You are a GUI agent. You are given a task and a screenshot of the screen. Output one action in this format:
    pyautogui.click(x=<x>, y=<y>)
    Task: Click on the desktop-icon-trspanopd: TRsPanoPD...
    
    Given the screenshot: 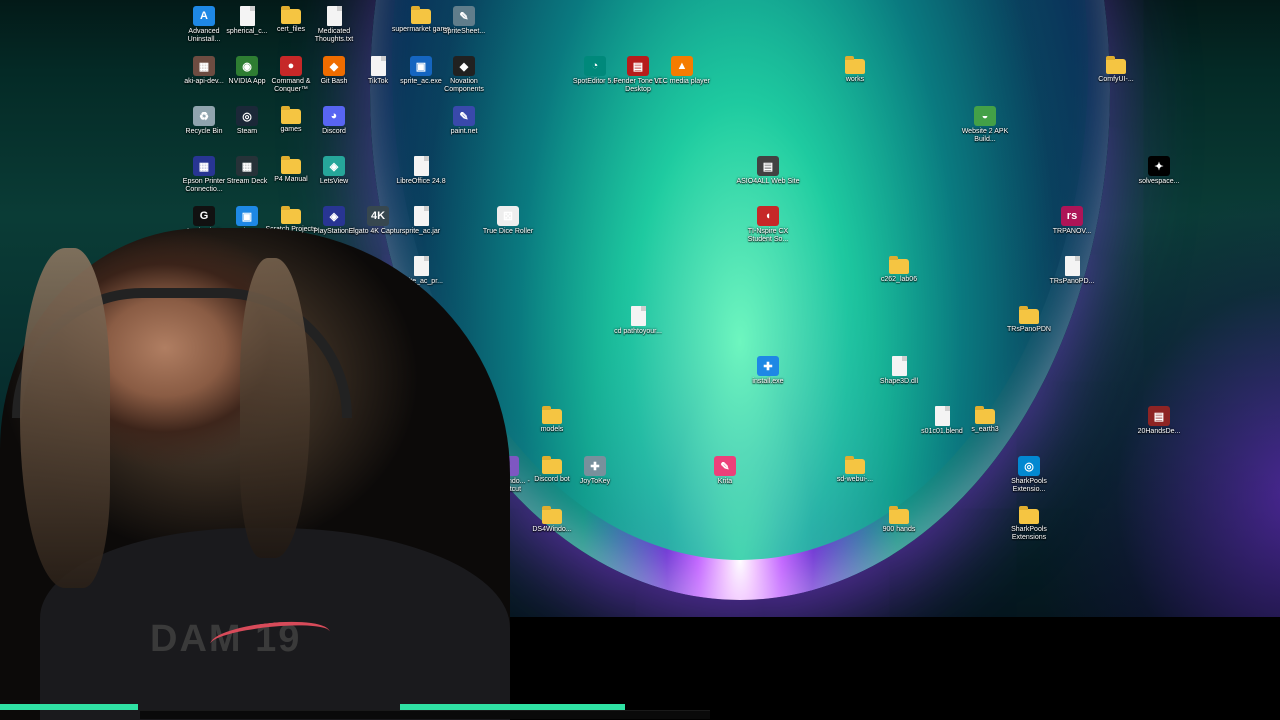 What is the action you would take?
    pyautogui.click(x=1072, y=277)
    